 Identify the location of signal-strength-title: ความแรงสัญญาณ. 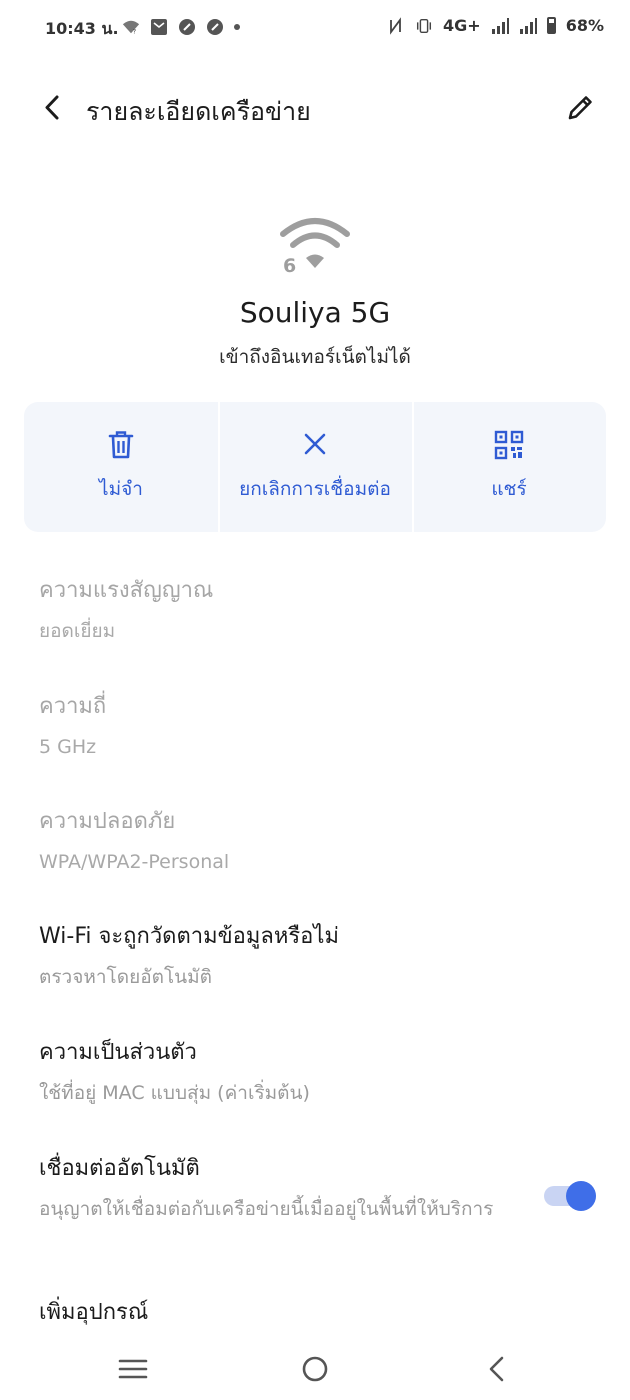
(126, 590).